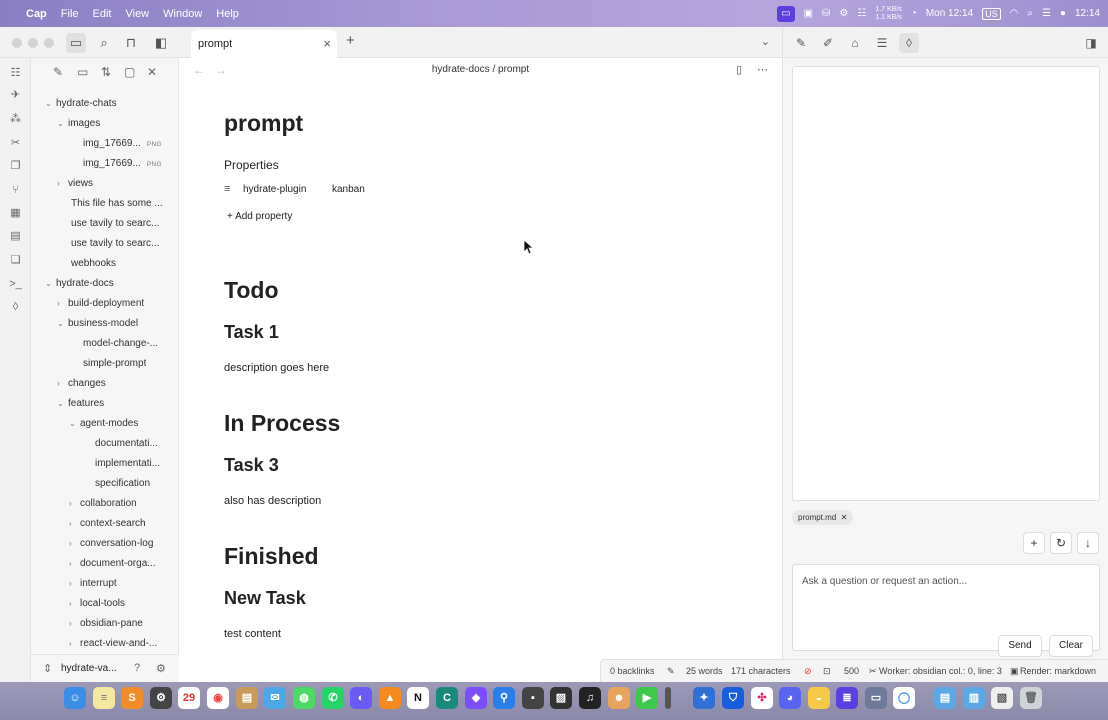  I want to click on property-key: hydrate-plugin, so click(274, 189).